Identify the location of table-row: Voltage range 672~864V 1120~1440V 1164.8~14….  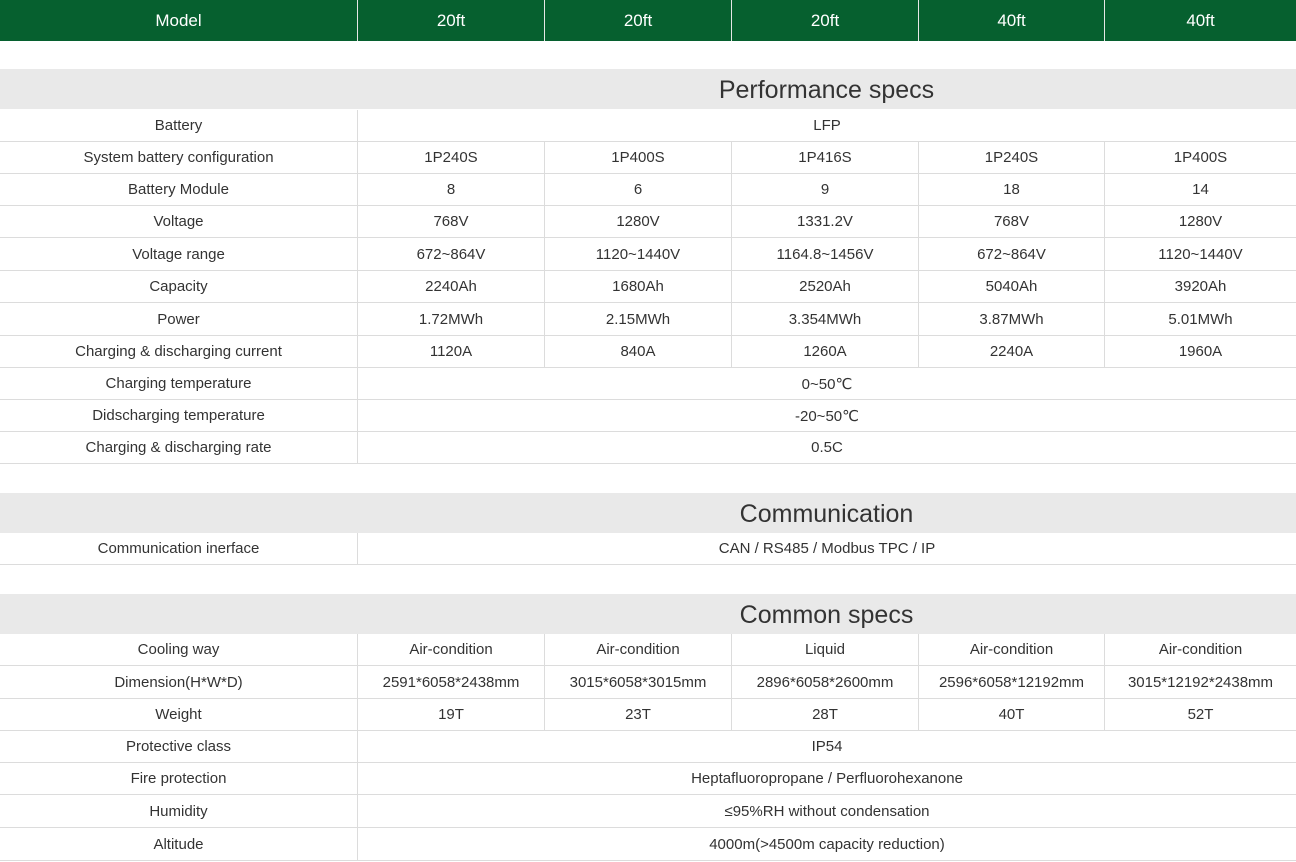
(648, 254).